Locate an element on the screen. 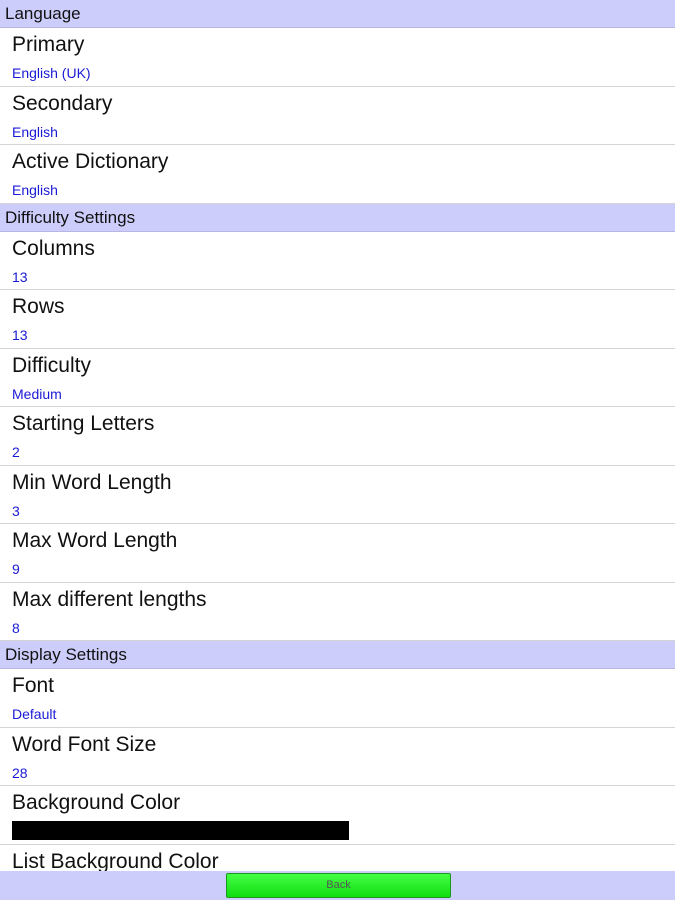 This screenshot has height=900, width=675. footer-bar: Back is located at coordinates (337, 885).